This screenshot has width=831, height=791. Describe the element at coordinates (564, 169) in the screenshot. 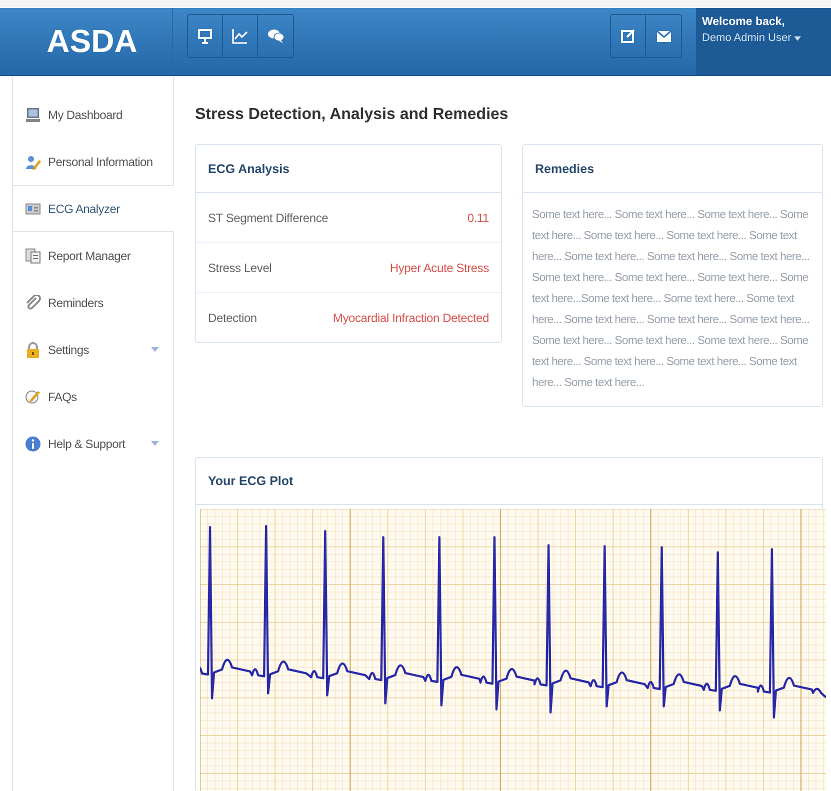

I see `card-title: Remedies` at that location.